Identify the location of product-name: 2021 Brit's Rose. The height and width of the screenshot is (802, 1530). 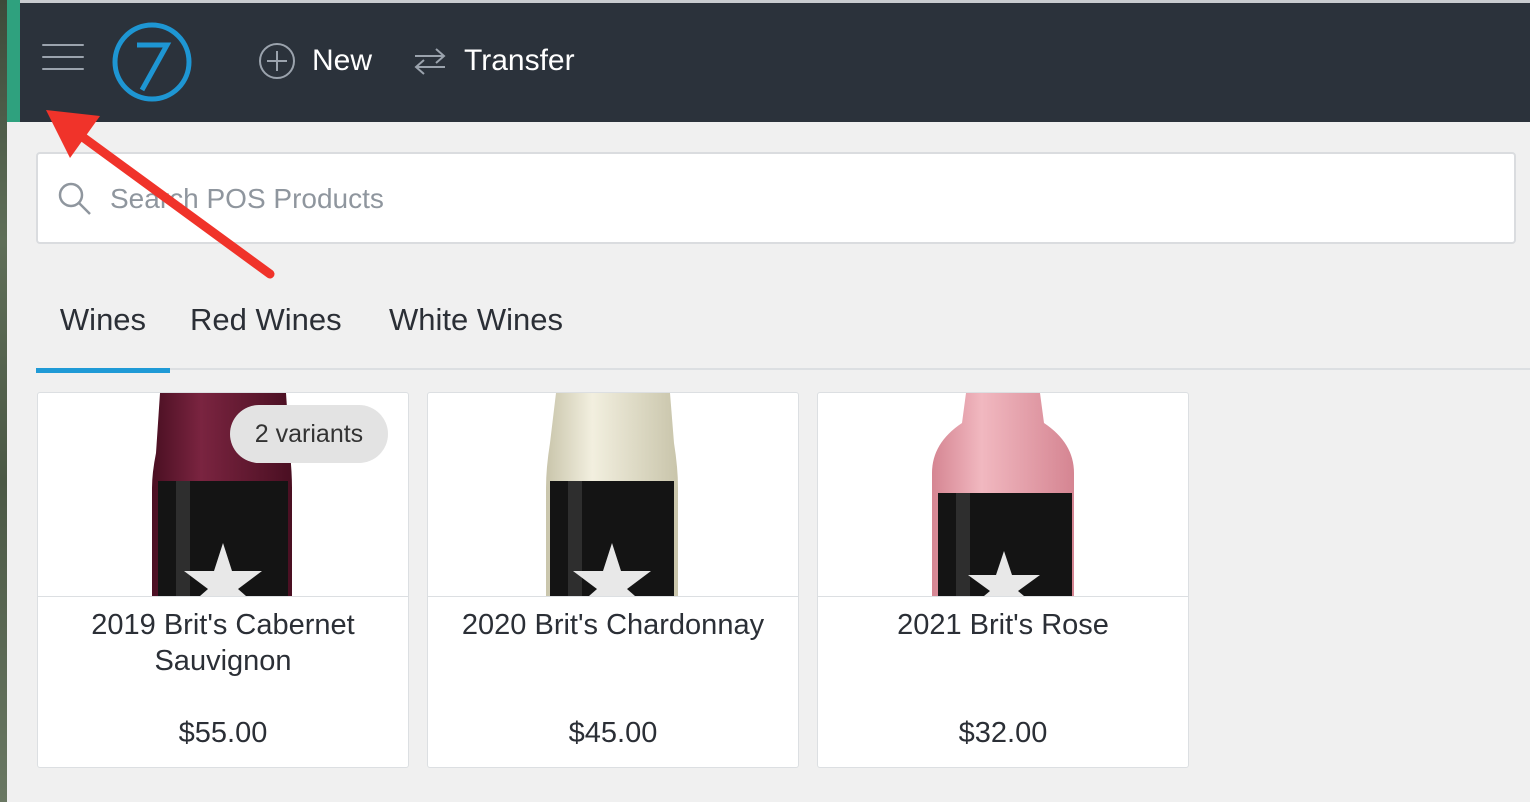
(1003, 625).